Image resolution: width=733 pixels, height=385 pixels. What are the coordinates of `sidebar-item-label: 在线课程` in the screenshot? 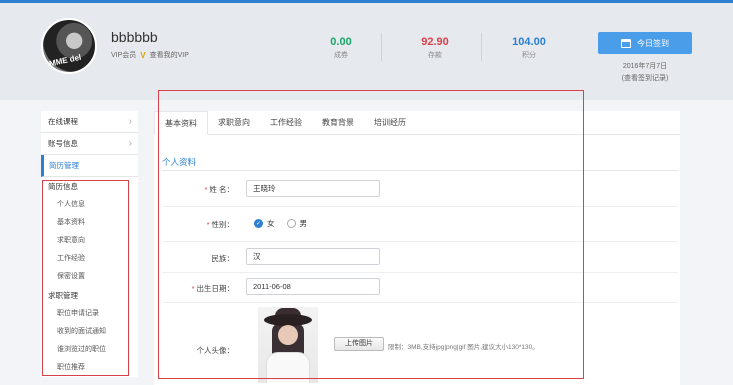 It's located at (63, 121).